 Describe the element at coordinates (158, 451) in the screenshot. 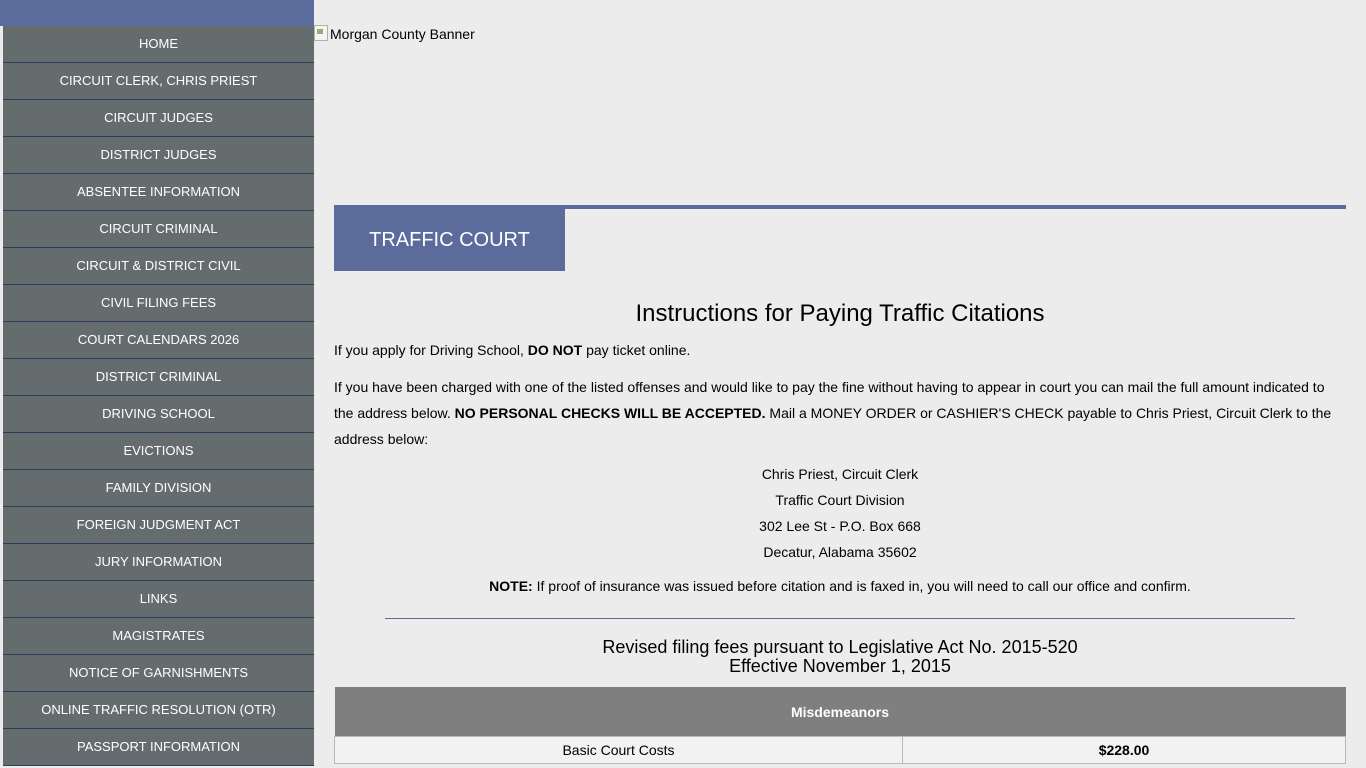

I see `nav-item-evictions: EVICTIONS` at that location.